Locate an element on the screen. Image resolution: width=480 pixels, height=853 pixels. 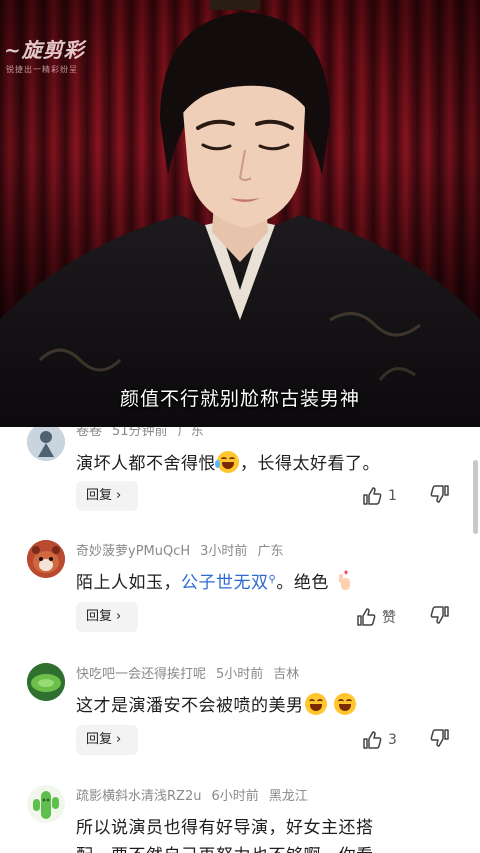
red-panda-avatar-icon is located at coordinates (46, 559).